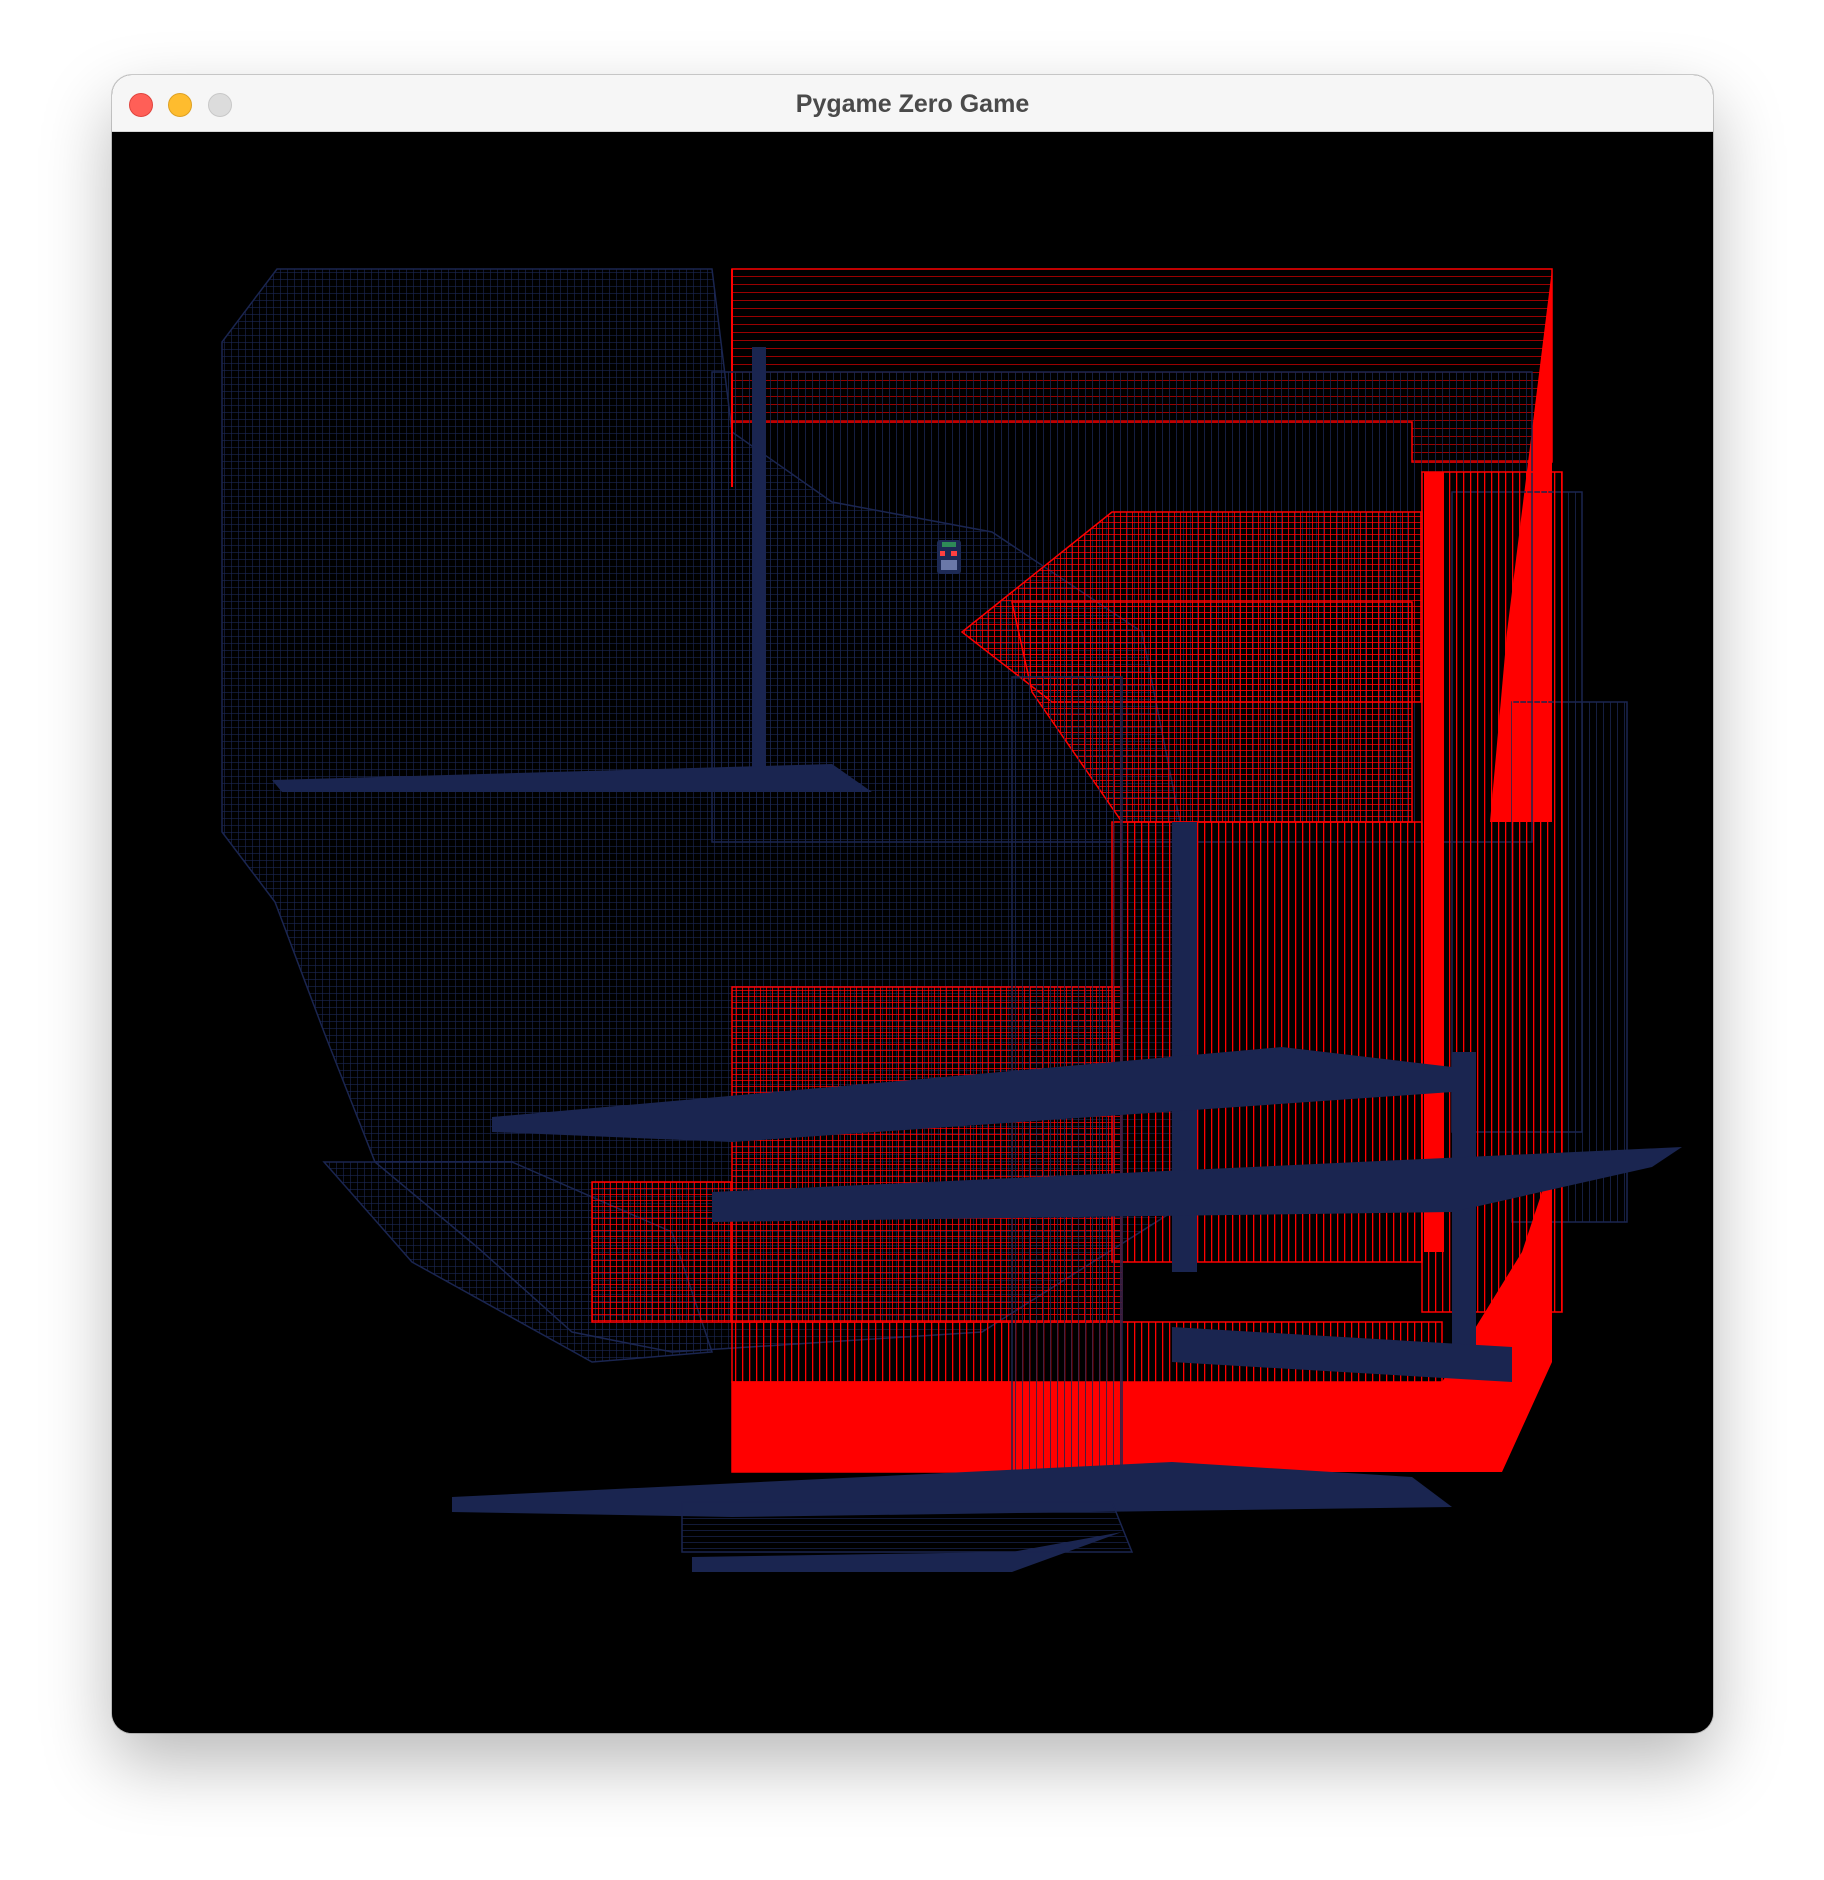 This screenshot has height=1880, width=1824. What do you see at coordinates (1434, 862) in the screenshot?
I see `red-right-solid-strip` at bounding box center [1434, 862].